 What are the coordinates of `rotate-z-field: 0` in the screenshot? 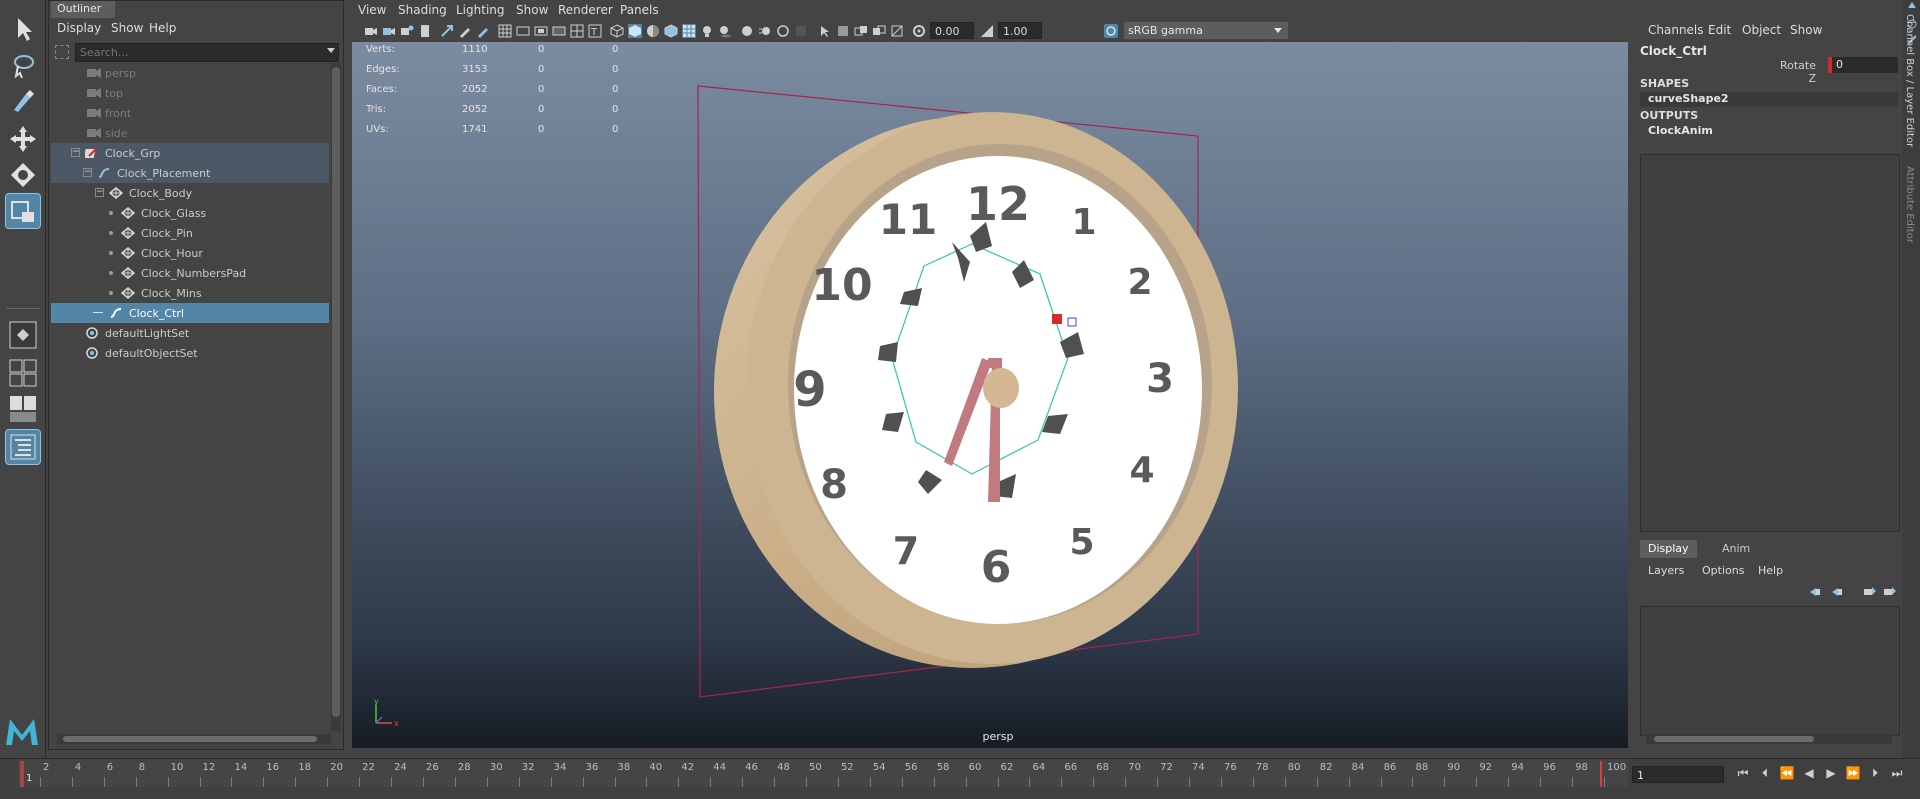 It's located at (1863, 65).